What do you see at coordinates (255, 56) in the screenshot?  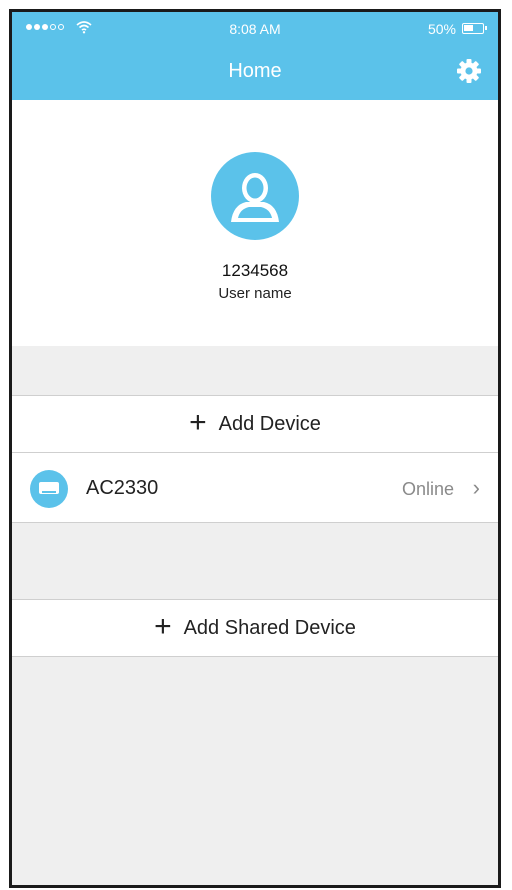 I see `header: 8:08 AM 50% Home` at bounding box center [255, 56].